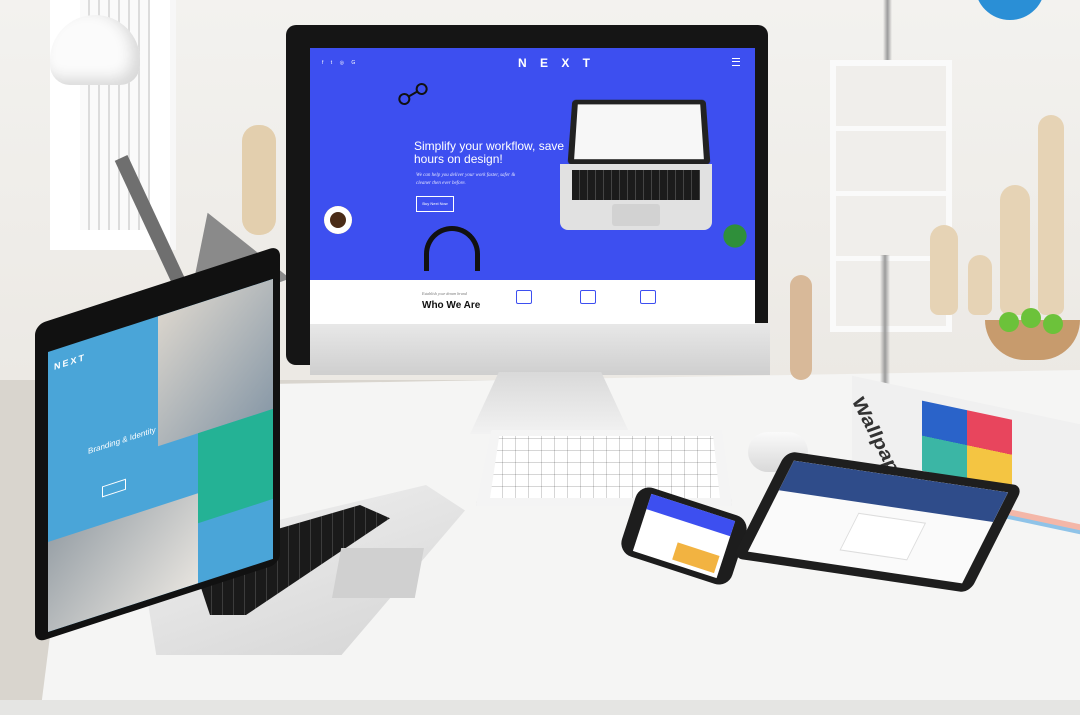 This screenshot has height=715, width=1080. Describe the element at coordinates (378, 573) in the screenshot. I see `laptop-trackpad` at that location.